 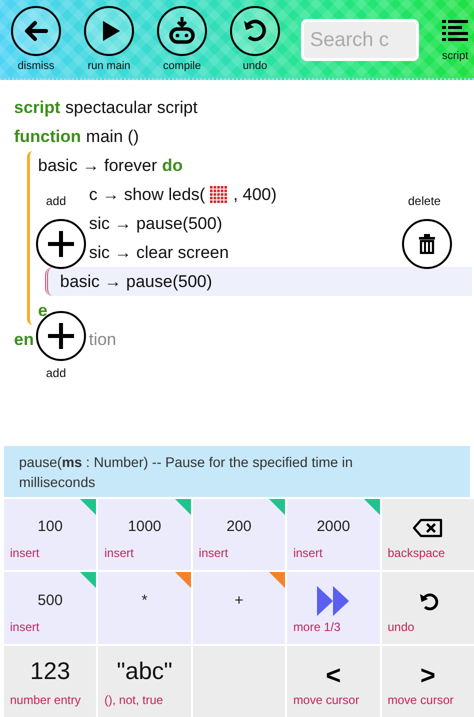 What do you see at coordinates (159, 252) in the screenshot?
I see `code-text: sic → clear screen` at bounding box center [159, 252].